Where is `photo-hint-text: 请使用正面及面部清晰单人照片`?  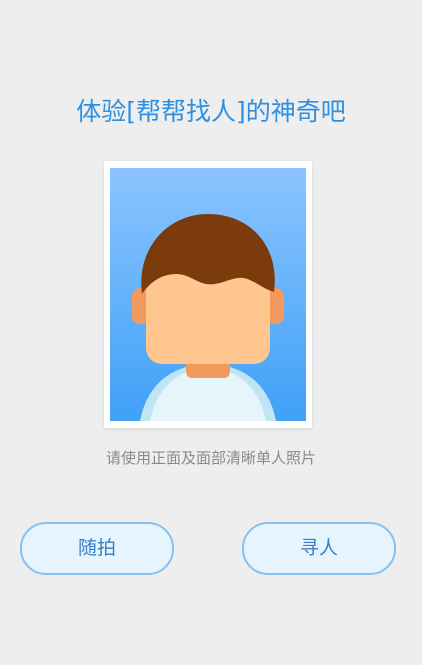
photo-hint-text: 请使用正面及面部清晰单人照片 is located at coordinates (210, 458).